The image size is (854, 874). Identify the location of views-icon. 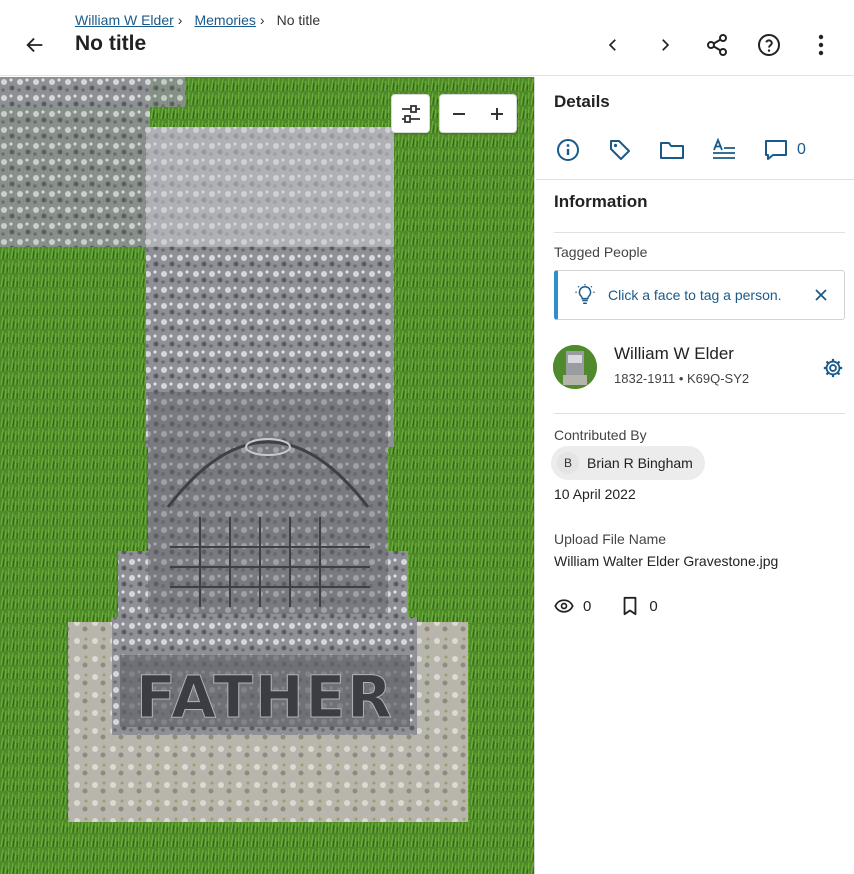
(564, 606).